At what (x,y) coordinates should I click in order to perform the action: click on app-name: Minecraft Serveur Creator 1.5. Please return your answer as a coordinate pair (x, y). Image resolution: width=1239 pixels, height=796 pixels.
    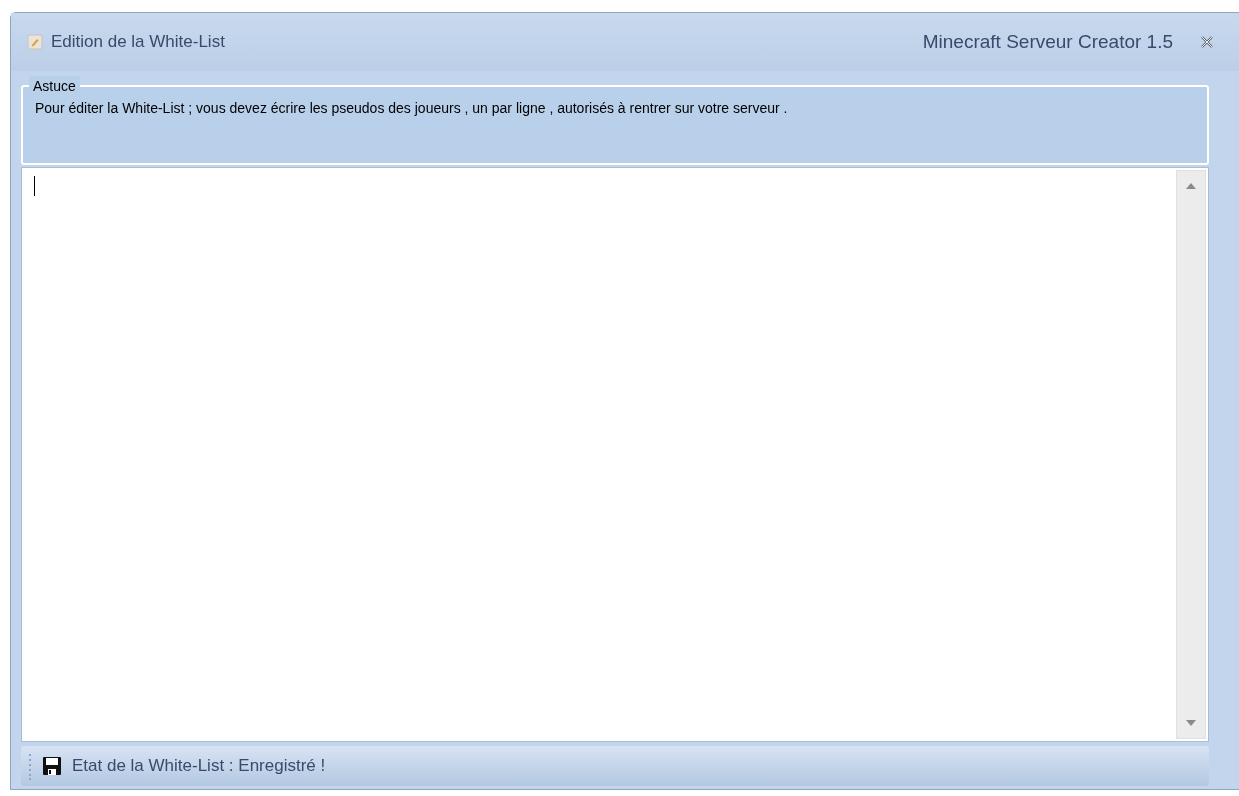
    Looking at the image, I should click on (1047, 41).